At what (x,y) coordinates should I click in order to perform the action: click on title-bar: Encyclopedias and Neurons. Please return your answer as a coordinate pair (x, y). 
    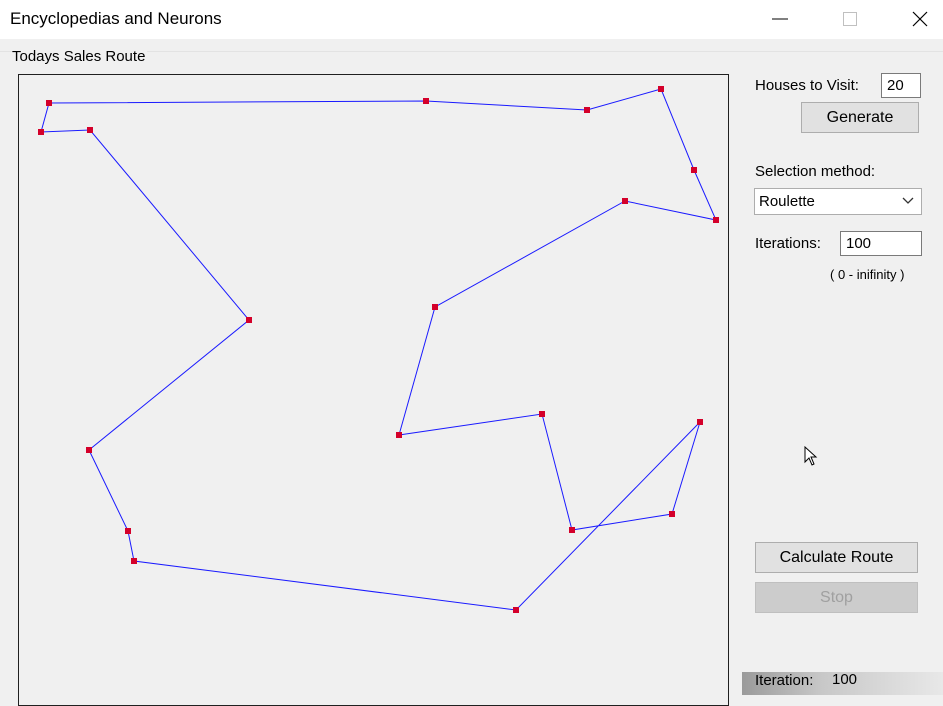
    Looking at the image, I should click on (471, 19).